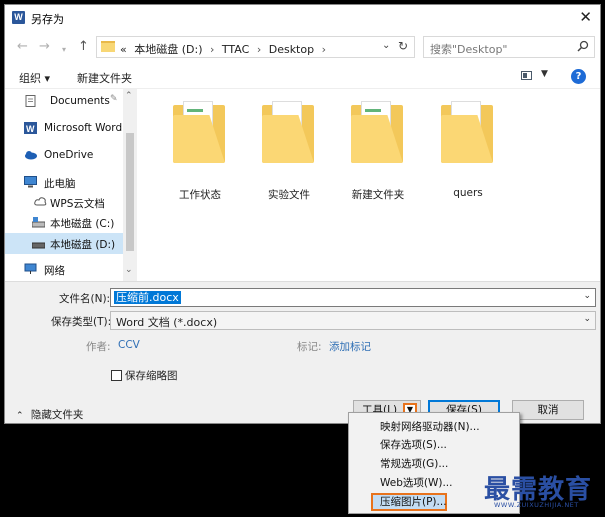 The height and width of the screenshot is (517, 605). Describe the element at coordinates (80, 101) in the screenshot. I see `sidebar-item-label: Documents` at that location.